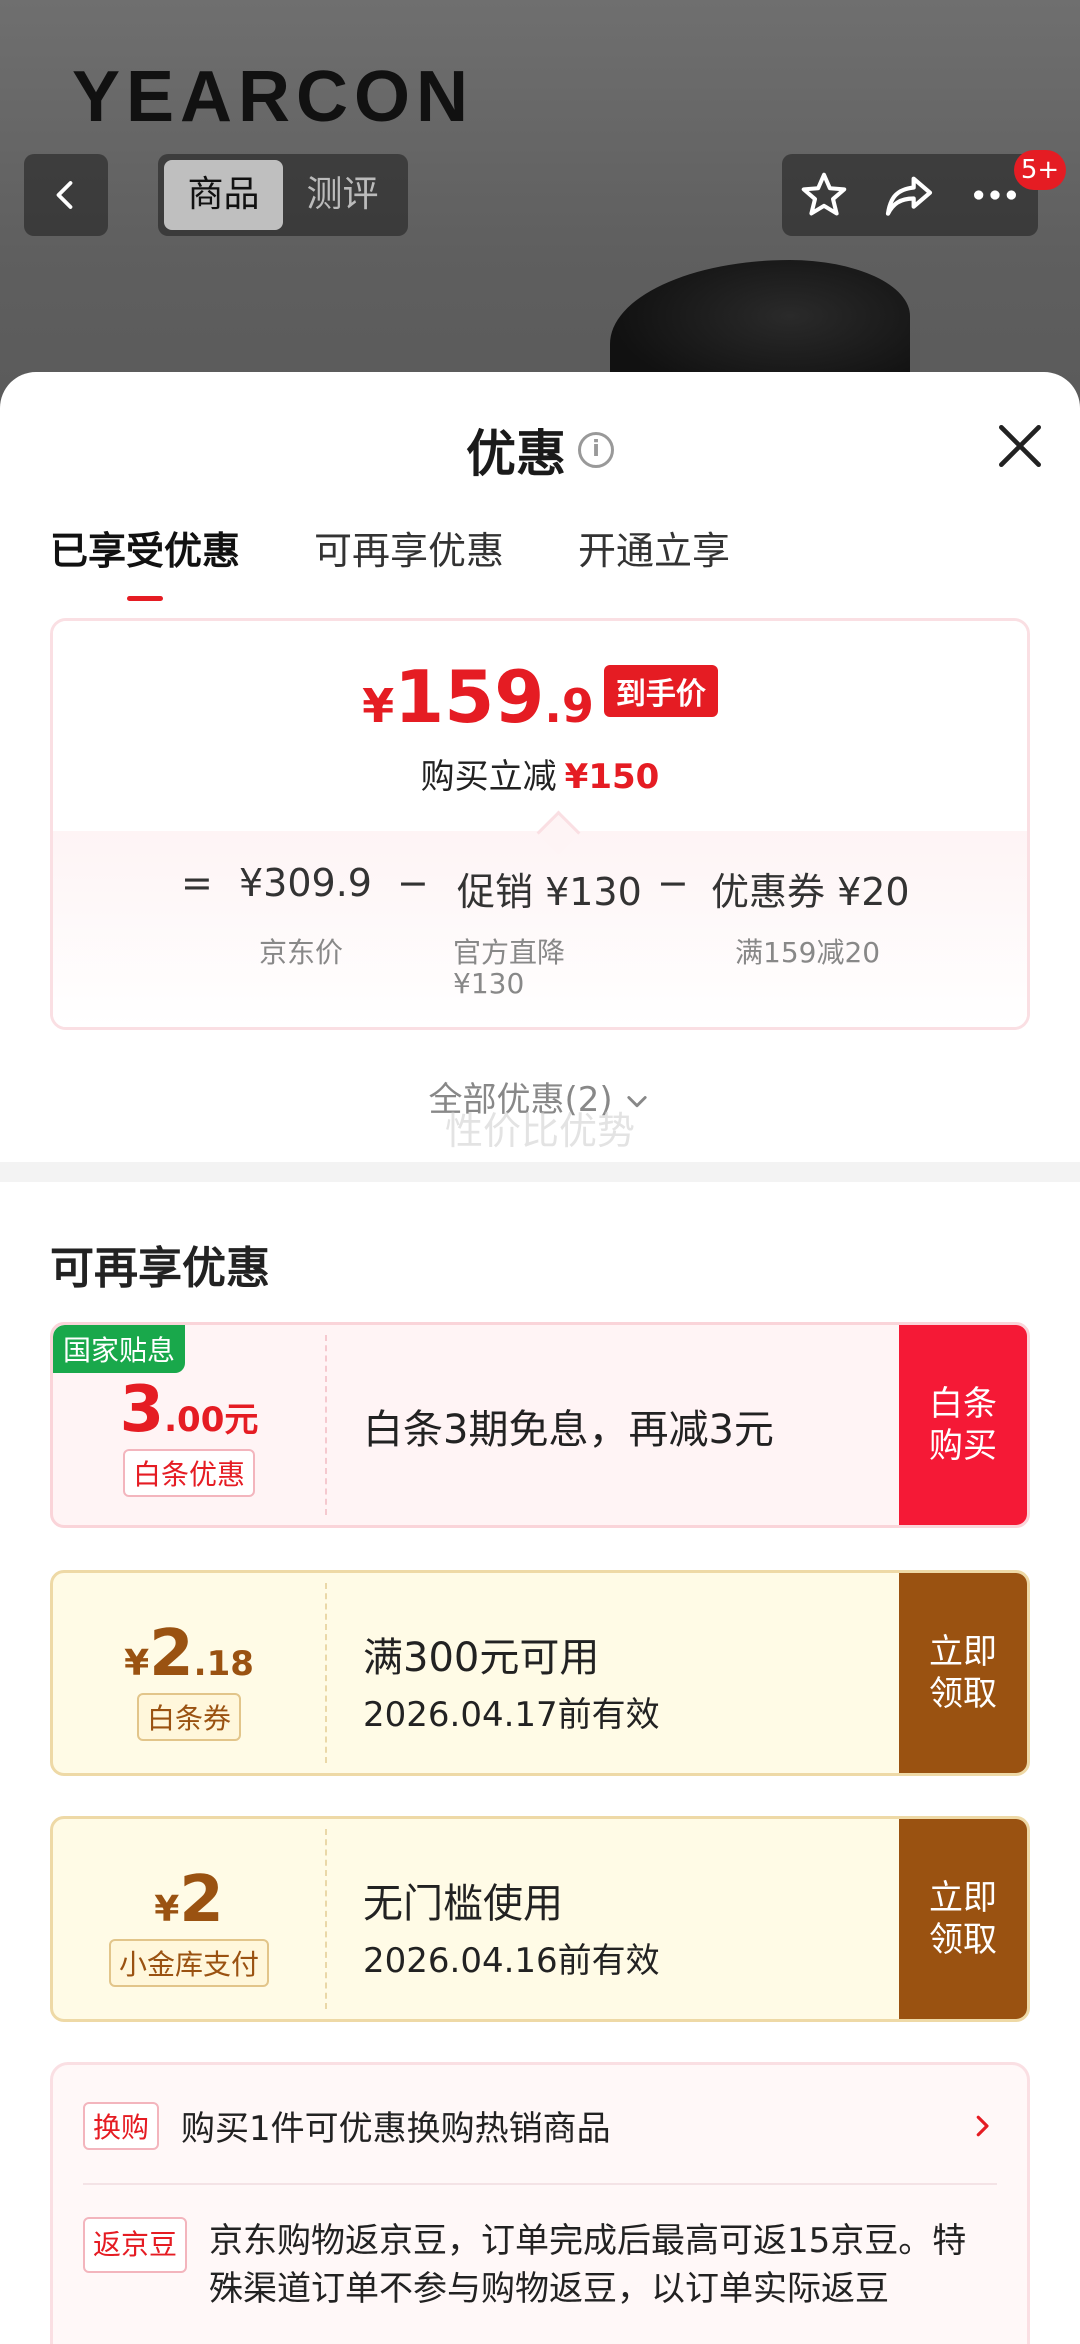  Describe the element at coordinates (660, 691) in the screenshot. I see `final-price-tag: 到手价` at that location.